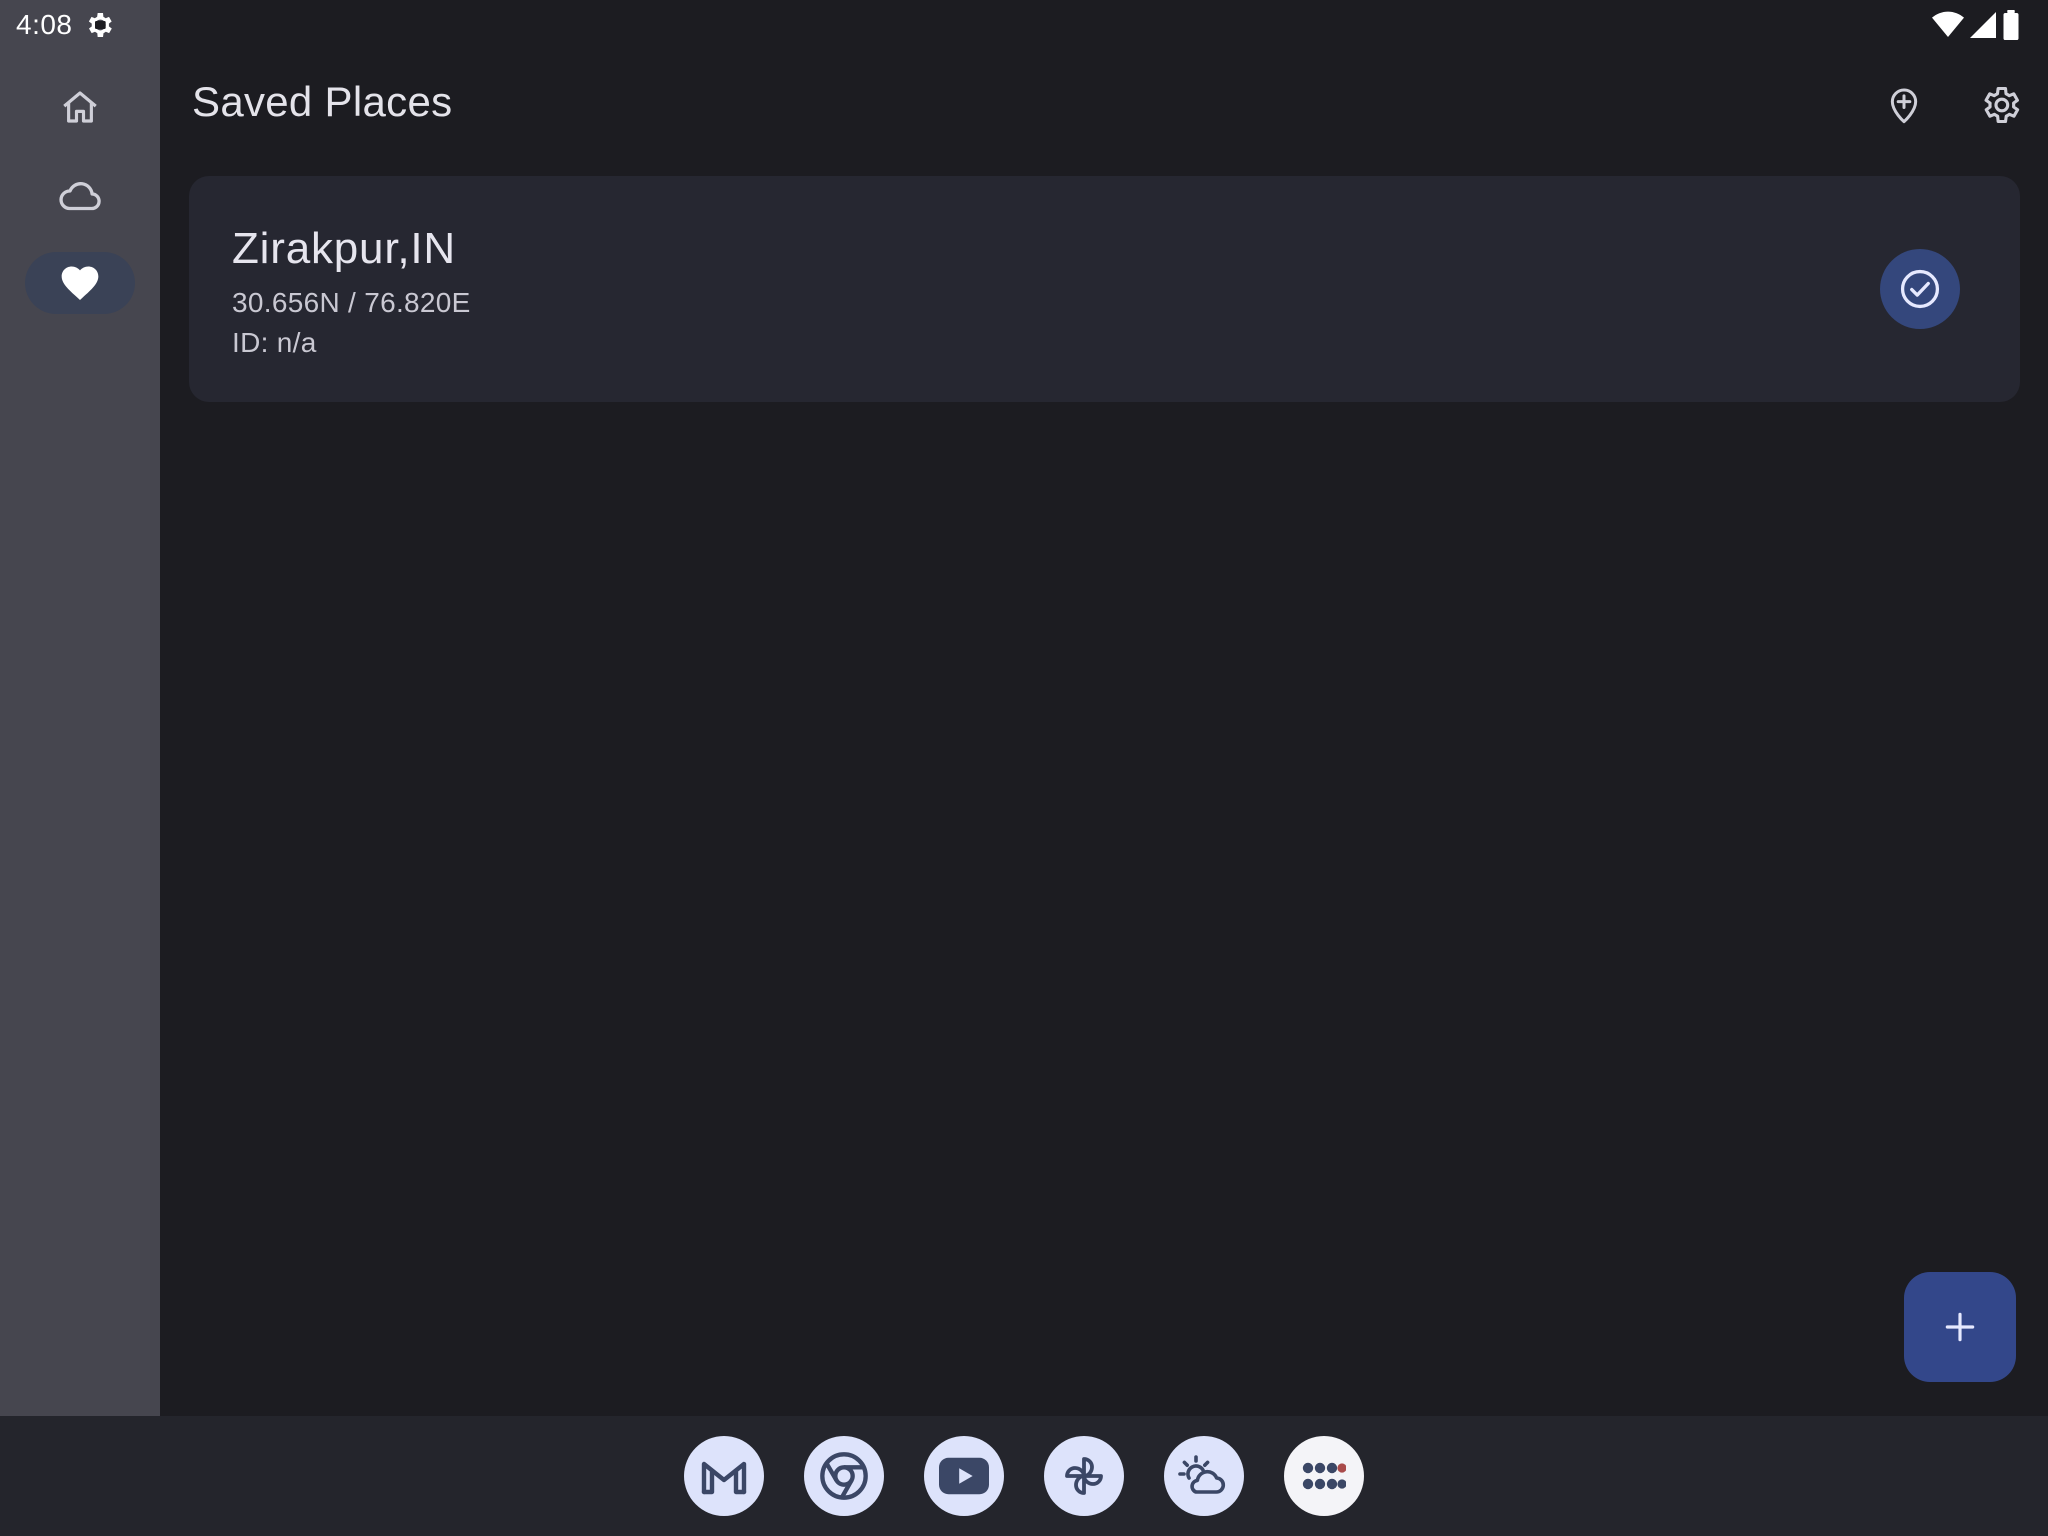  I want to click on dock-pinwheel-app, so click(1084, 1476).